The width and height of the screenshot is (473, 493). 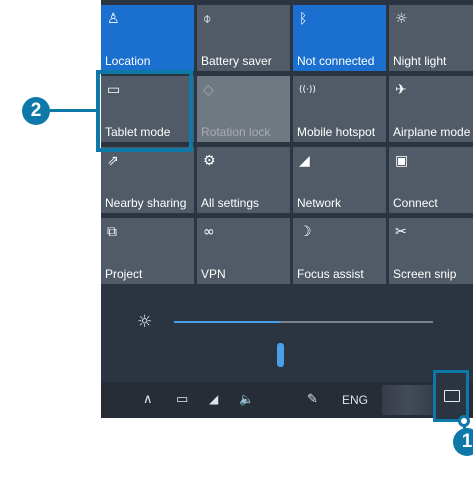 What do you see at coordinates (147, 38) in the screenshot?
I see `tile-location: ♙ Location` at bounding box center [147, 38].